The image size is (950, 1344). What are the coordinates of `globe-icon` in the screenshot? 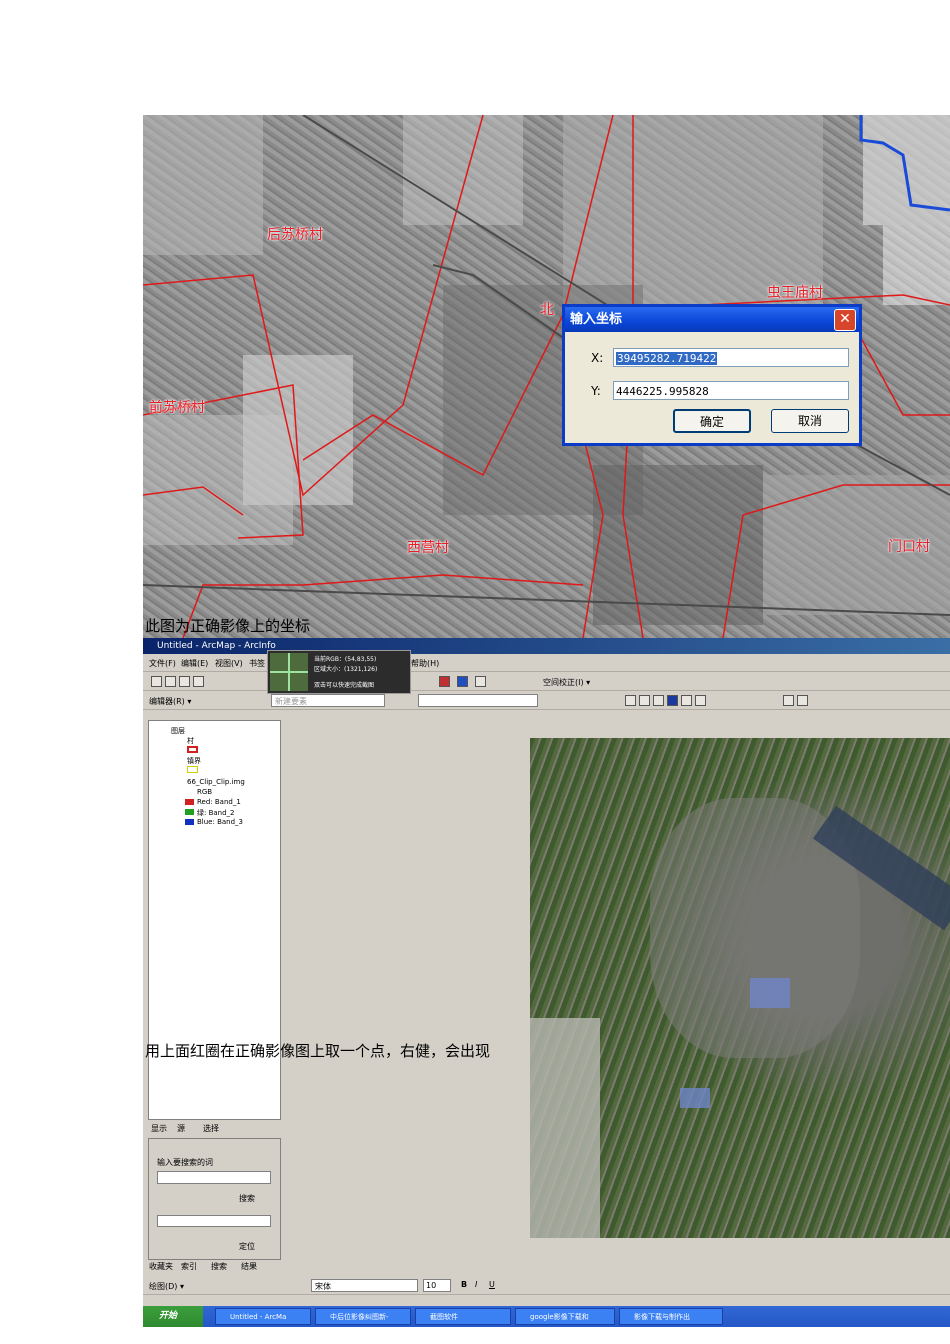 It's located at (672, 700).